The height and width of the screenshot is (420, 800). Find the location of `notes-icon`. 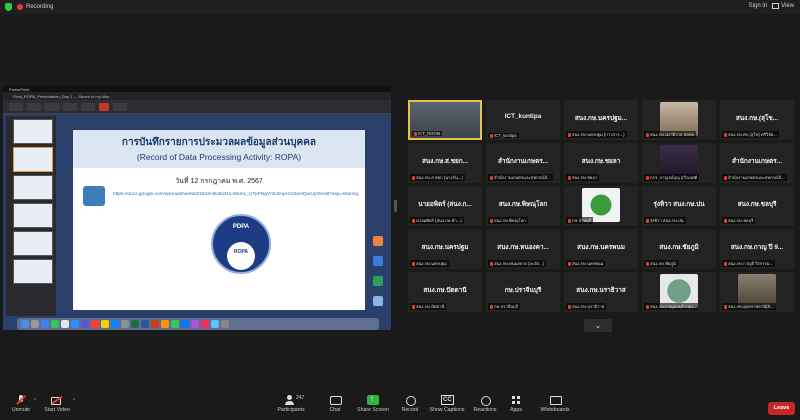

notes-icon is located at coordinates (105, 324).